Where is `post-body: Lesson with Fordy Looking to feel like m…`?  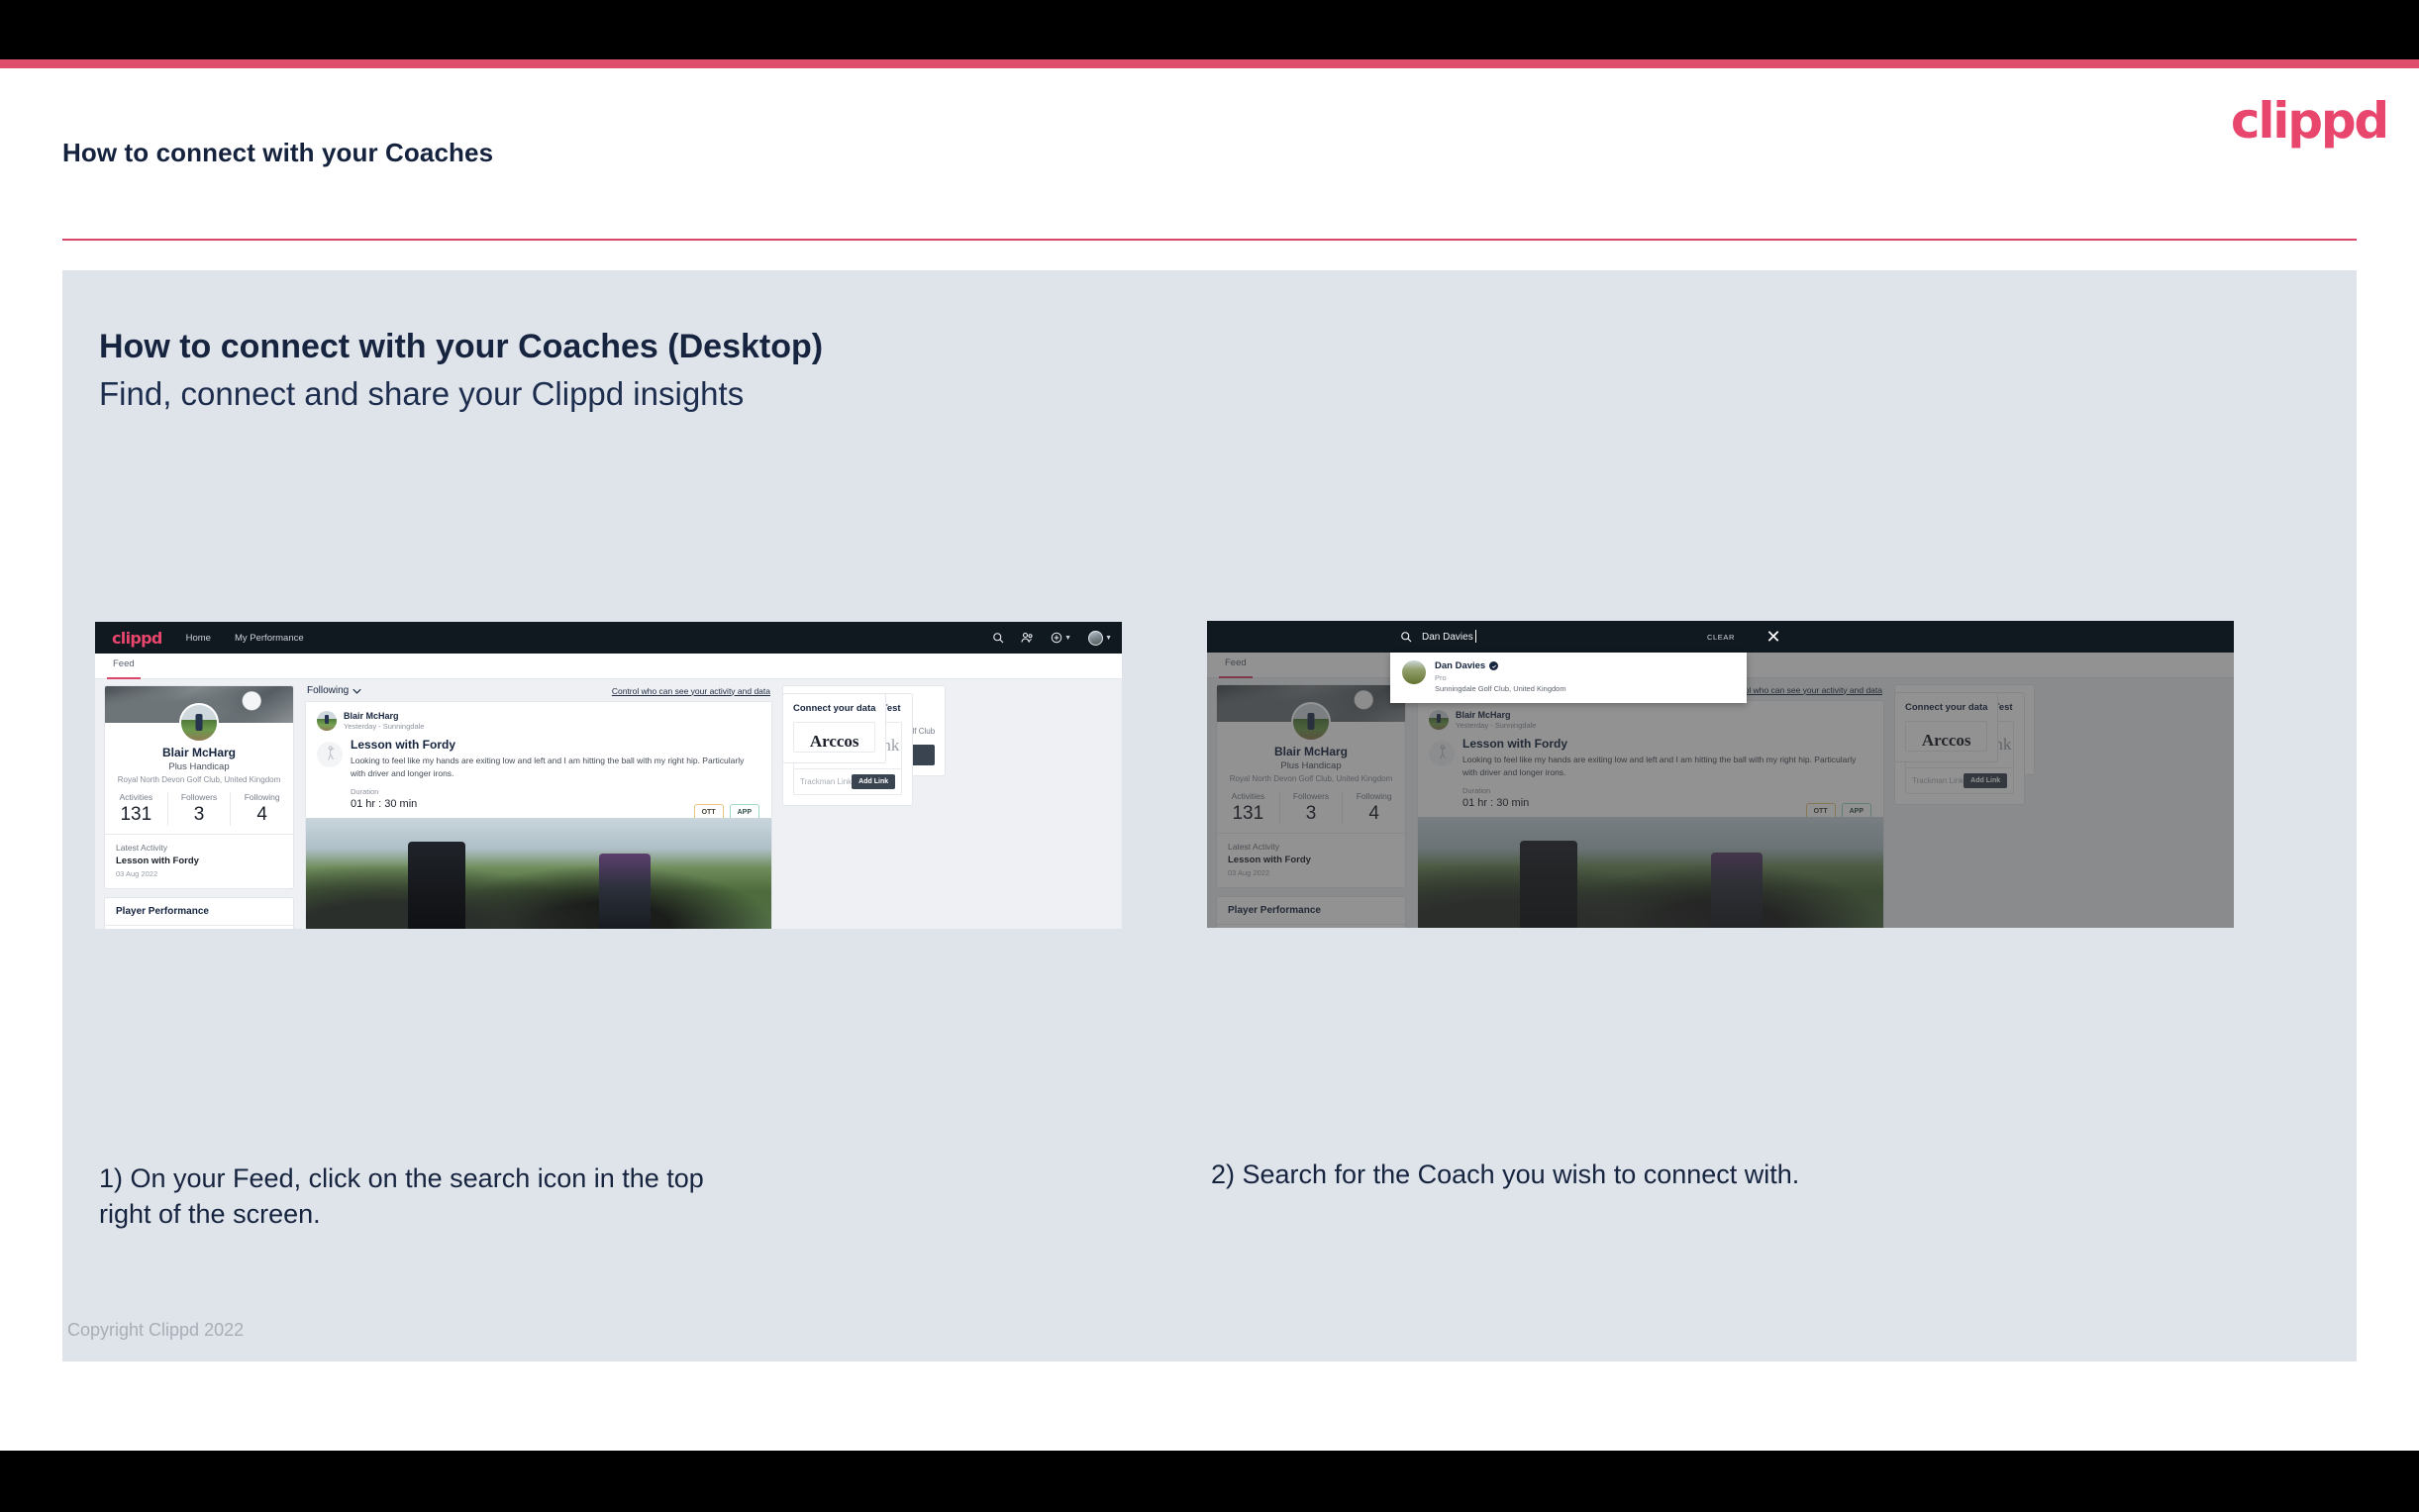
post-body: Lesson with Fordy Looking to feel like m… is located at coordinates (1650, 772).